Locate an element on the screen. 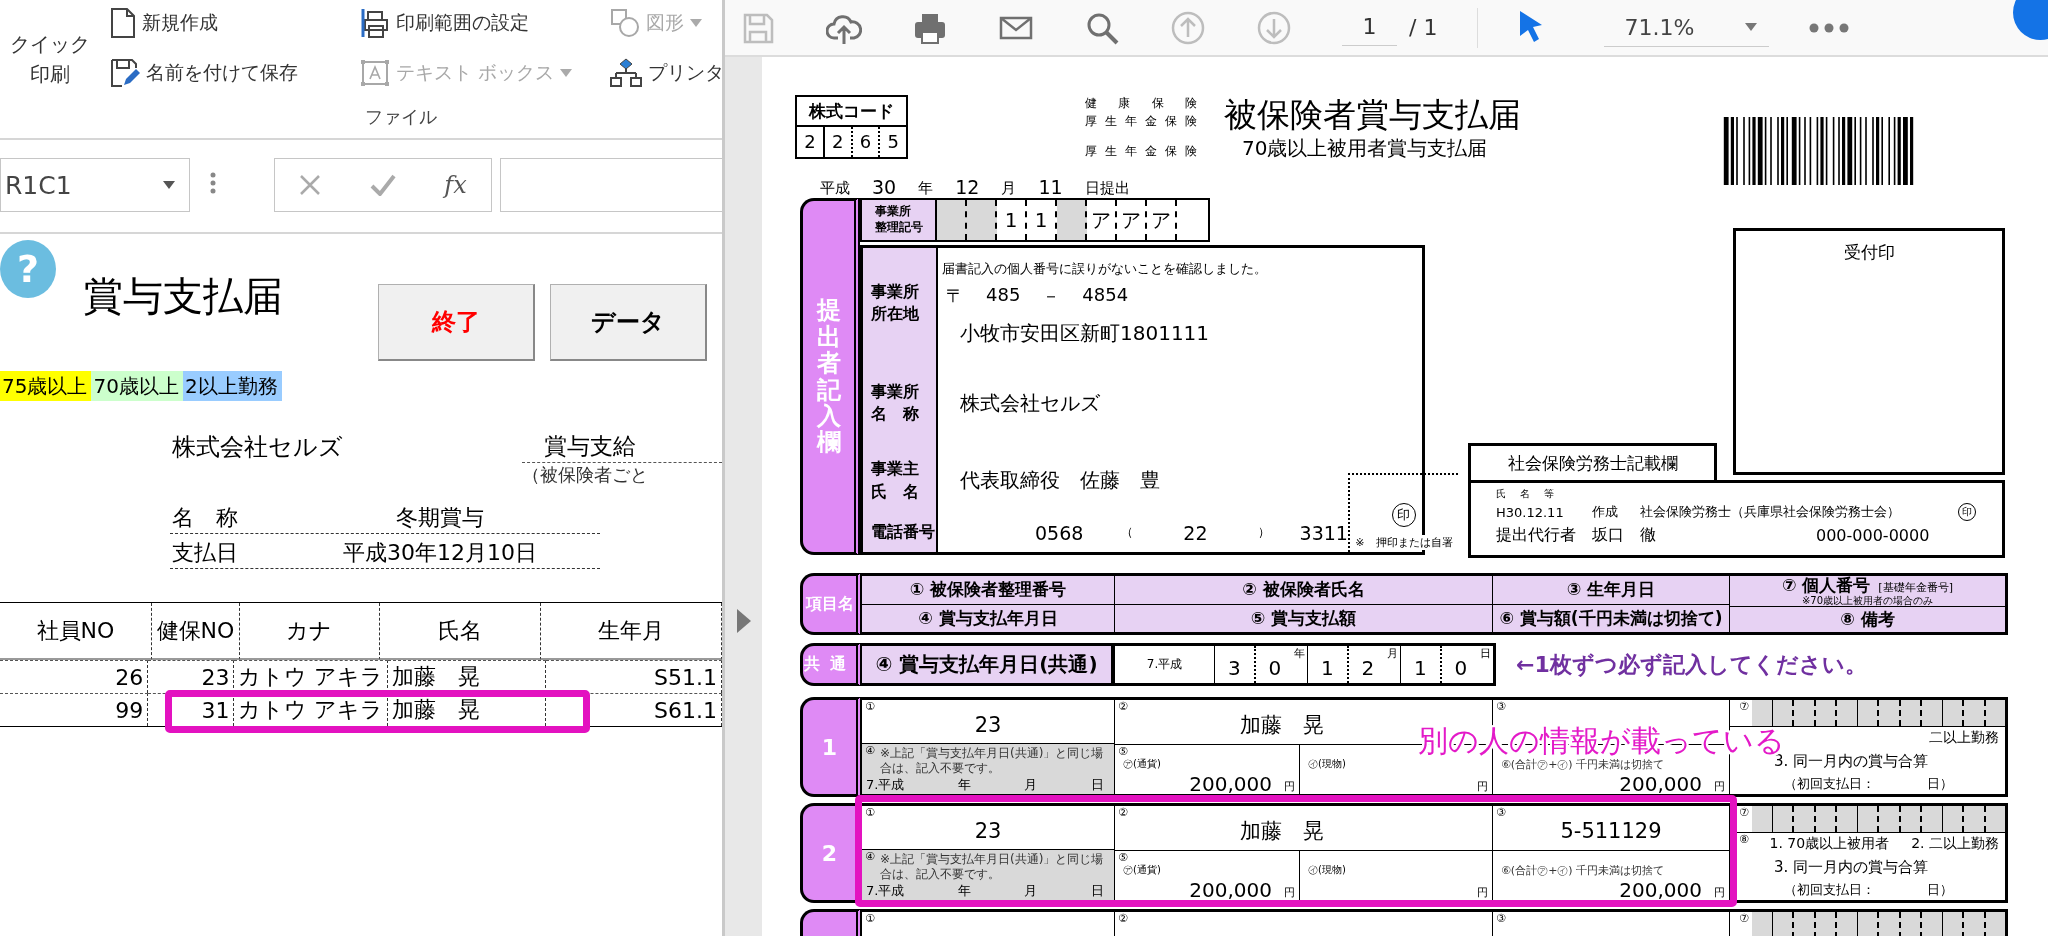 The image size is (2048, 936). total-label: ⑥(合計㋐+㋑) 千円未満は切捨て is located at coordinates (1583, 764).